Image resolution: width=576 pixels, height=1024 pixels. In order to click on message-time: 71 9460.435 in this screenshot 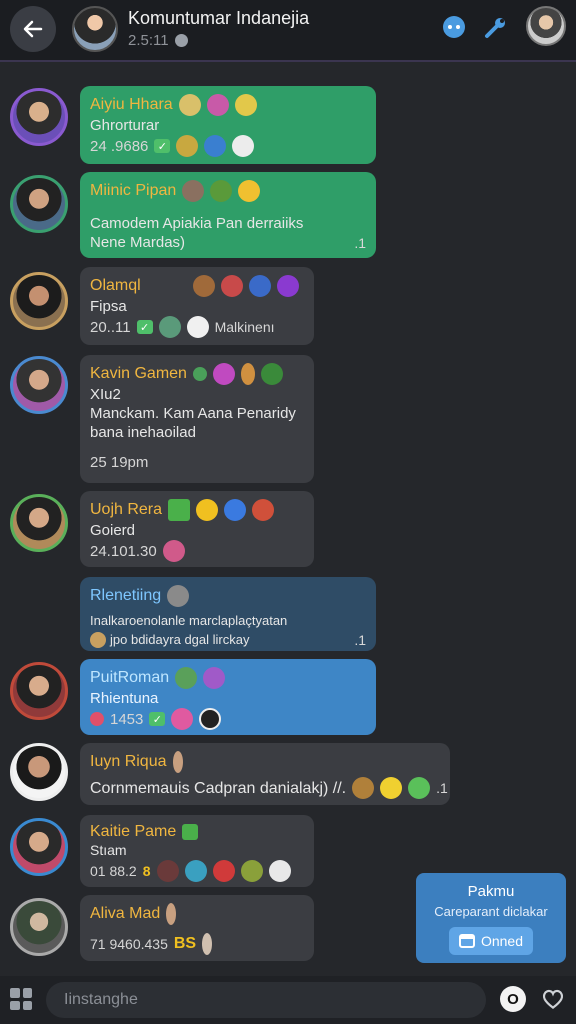, I will do `click(129, 944)`.